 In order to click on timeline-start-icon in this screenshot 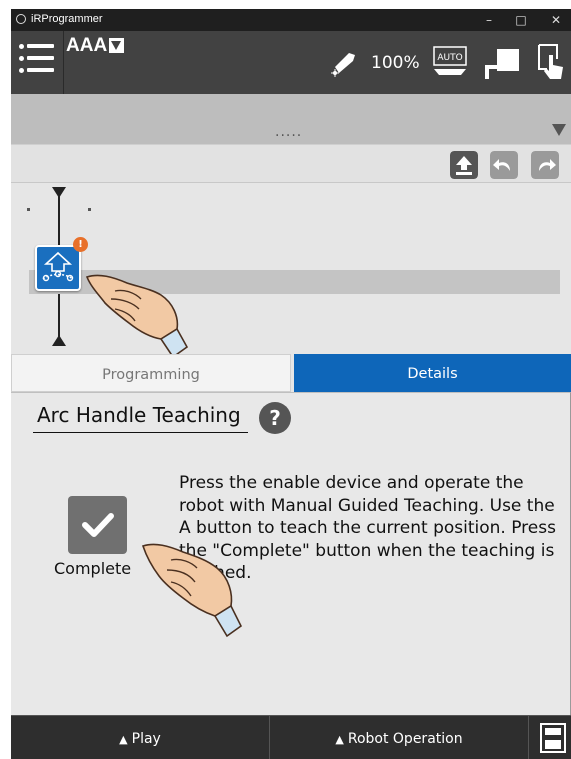, I will do `click(59, 192)`.